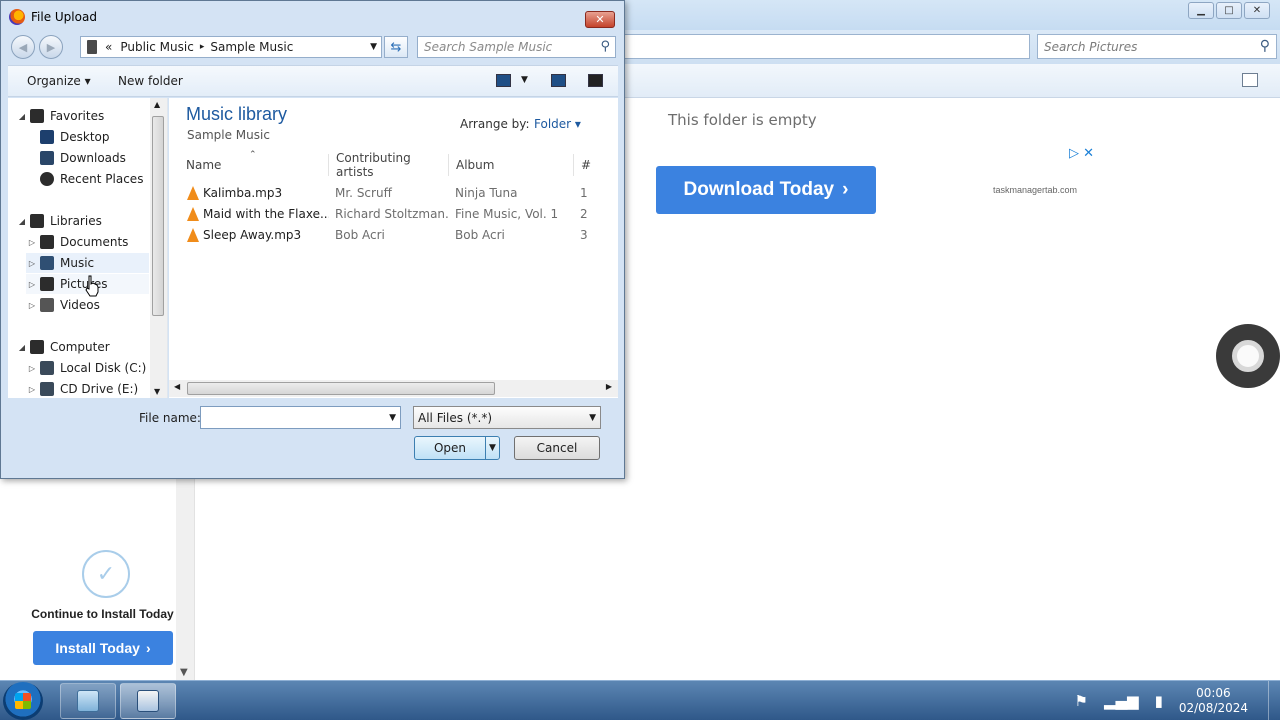  I want to click on nav-documents: ▷ Documents, so click(77, 242).